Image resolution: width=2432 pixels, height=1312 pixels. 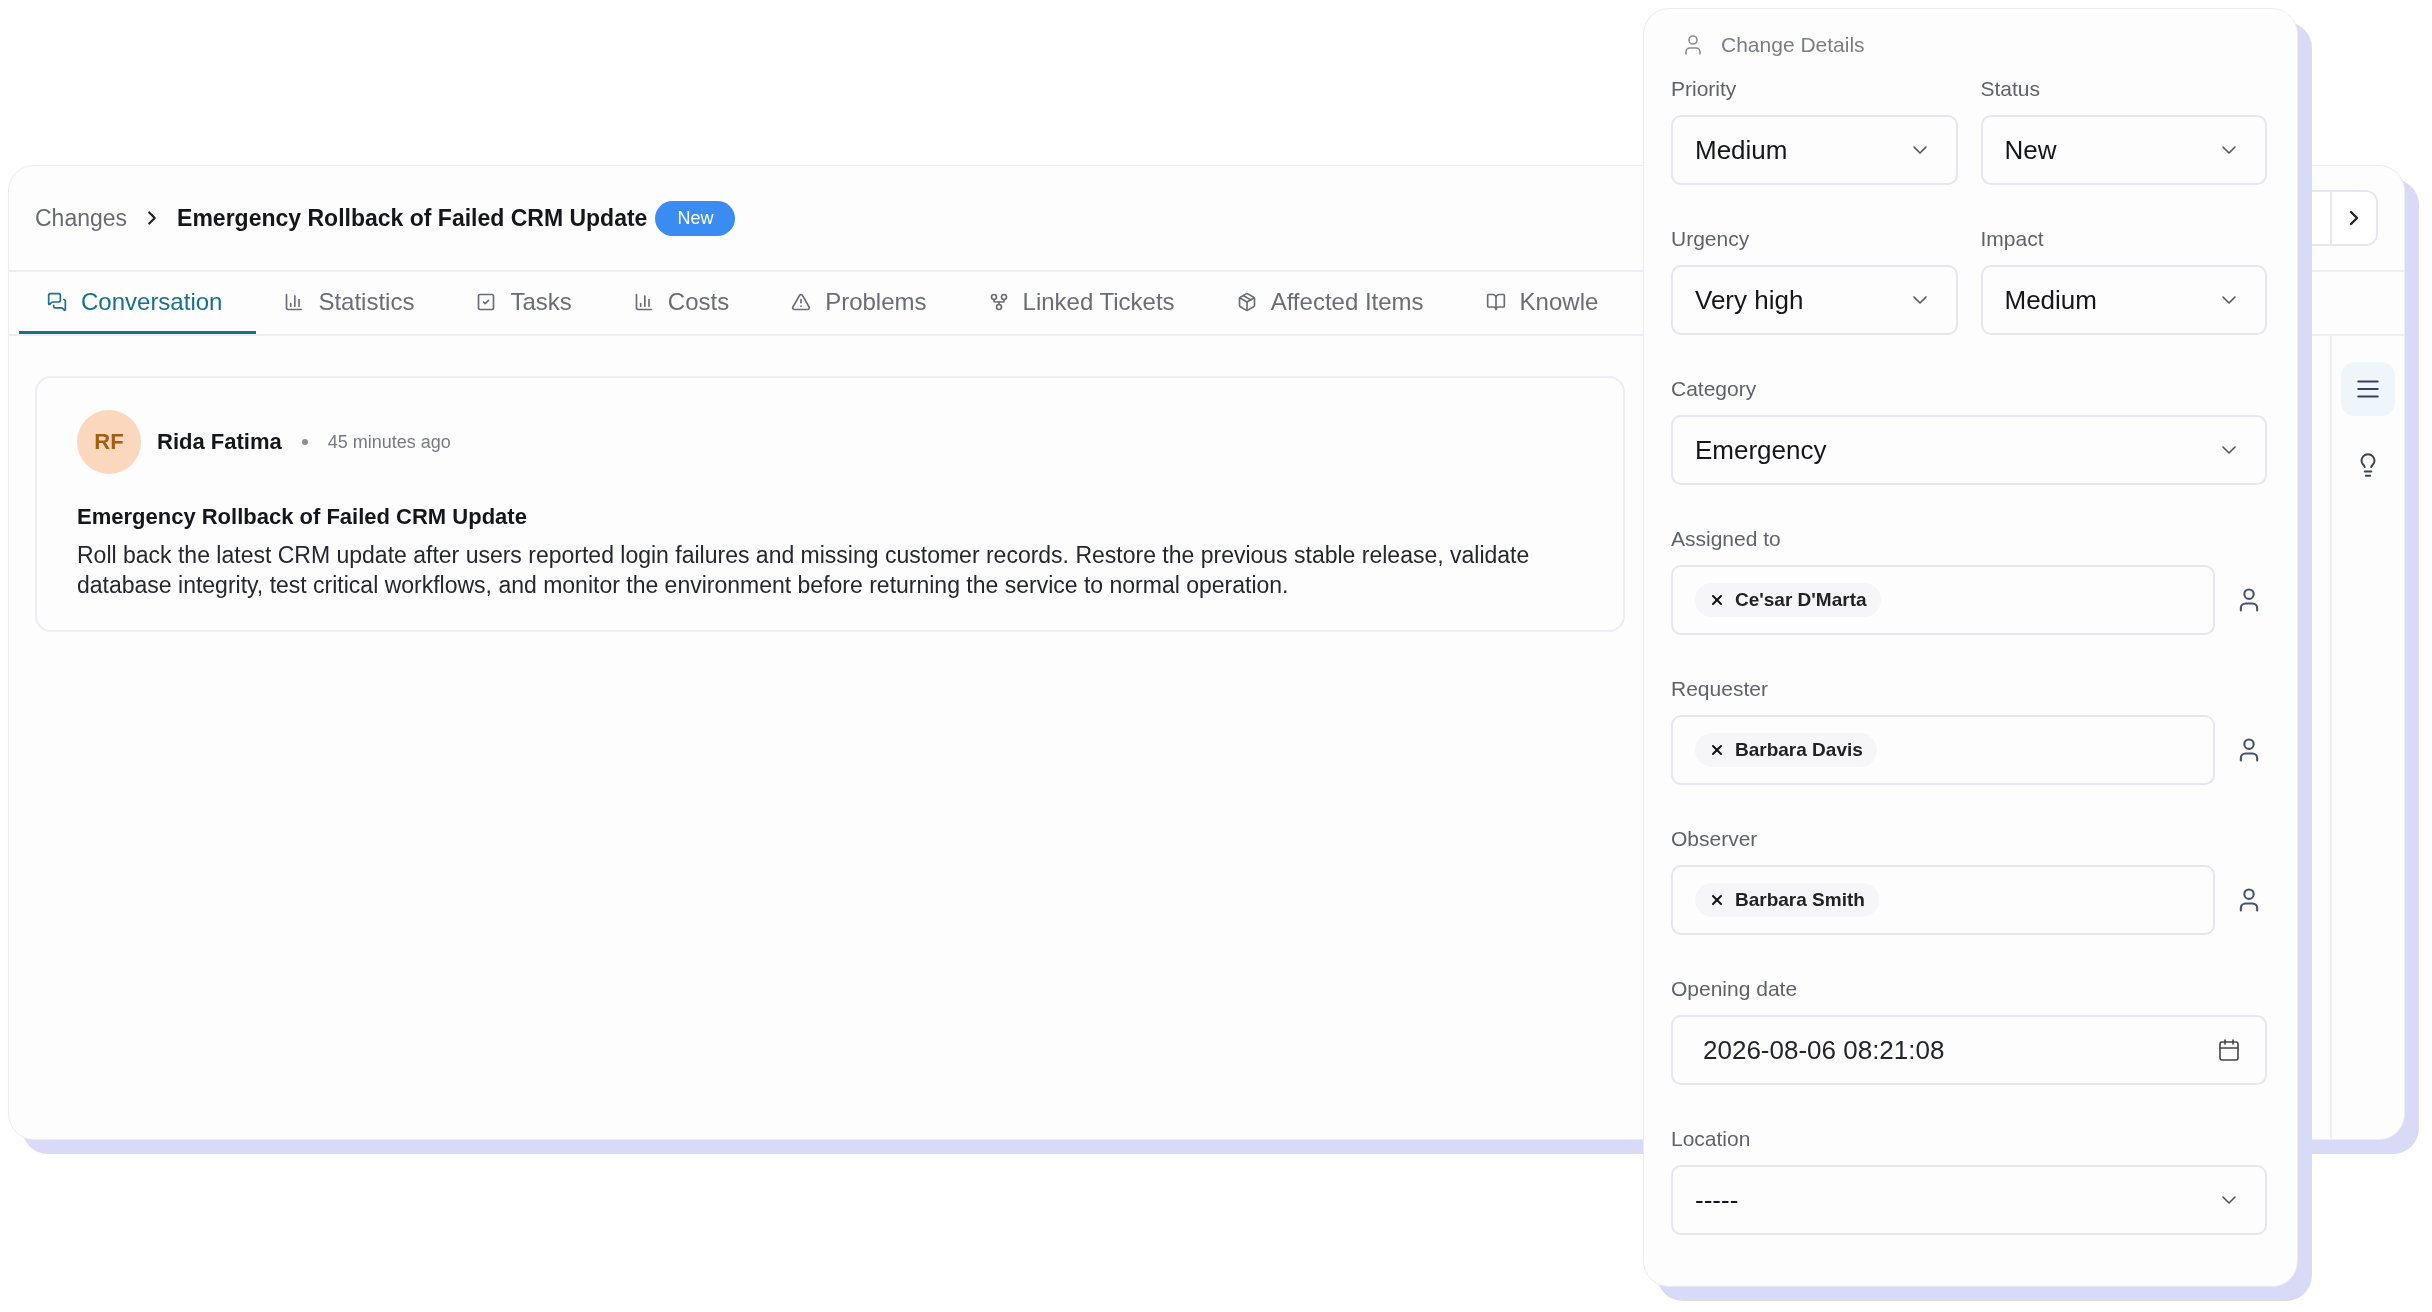 I want to click on tab: Statistics, so click(x=352, y=303).